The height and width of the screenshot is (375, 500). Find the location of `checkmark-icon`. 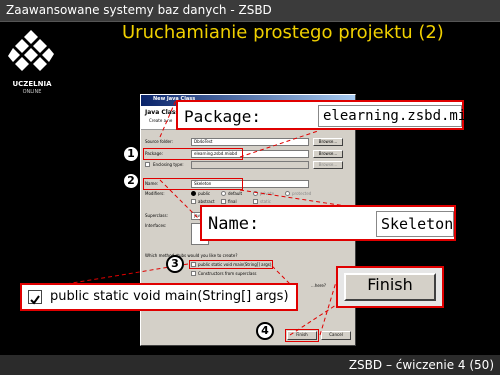

checkmark-icon is located at coordinates (35, 300).